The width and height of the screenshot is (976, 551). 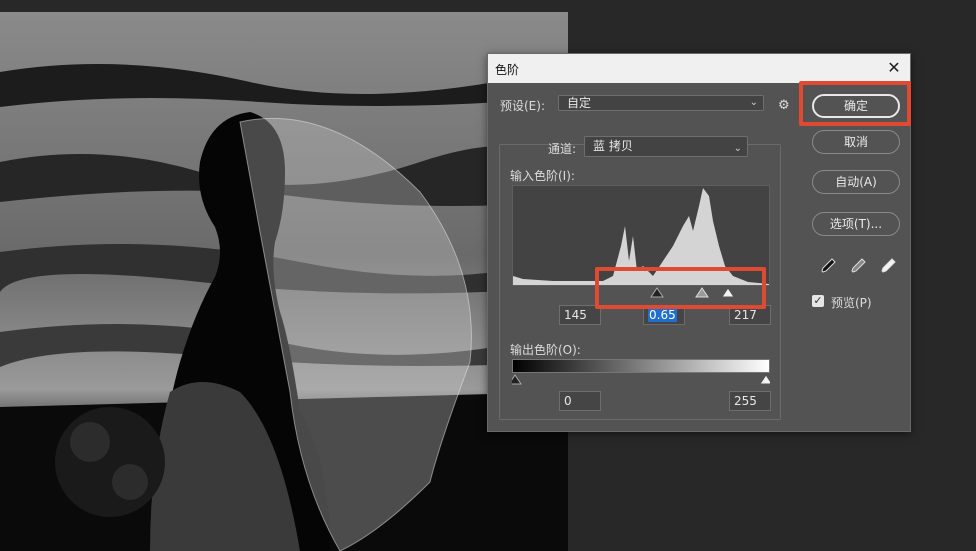 What do you see at coordinates (702, 292) in the screenshot?
I see `input-gamma-handle` at bounding box center [702, 292].